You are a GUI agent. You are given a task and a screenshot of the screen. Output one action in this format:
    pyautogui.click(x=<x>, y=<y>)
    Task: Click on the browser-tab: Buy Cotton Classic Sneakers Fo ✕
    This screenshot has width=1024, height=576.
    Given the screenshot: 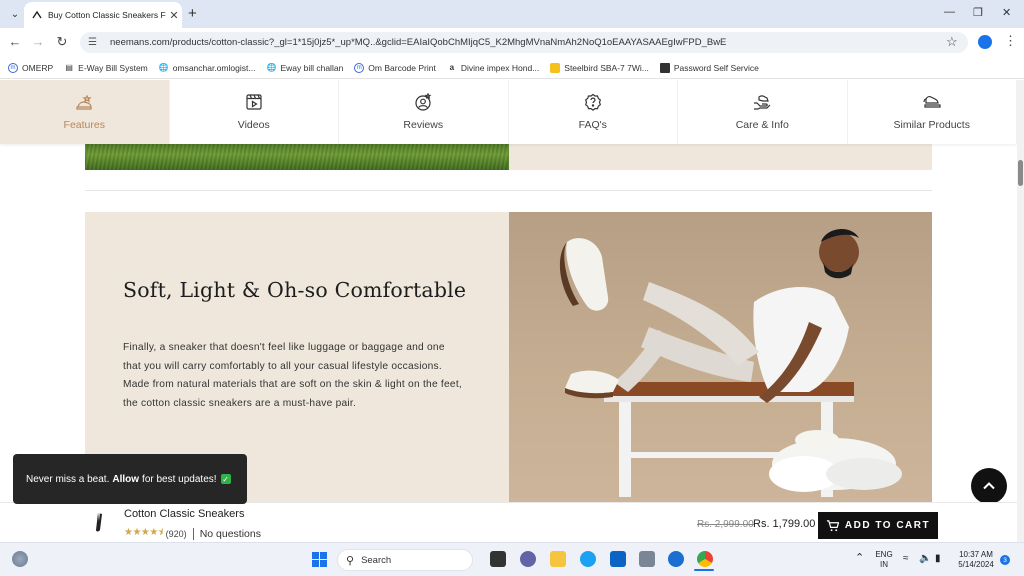 What is the action you would take?
    pyautogui.click(x=103, y=15)
    